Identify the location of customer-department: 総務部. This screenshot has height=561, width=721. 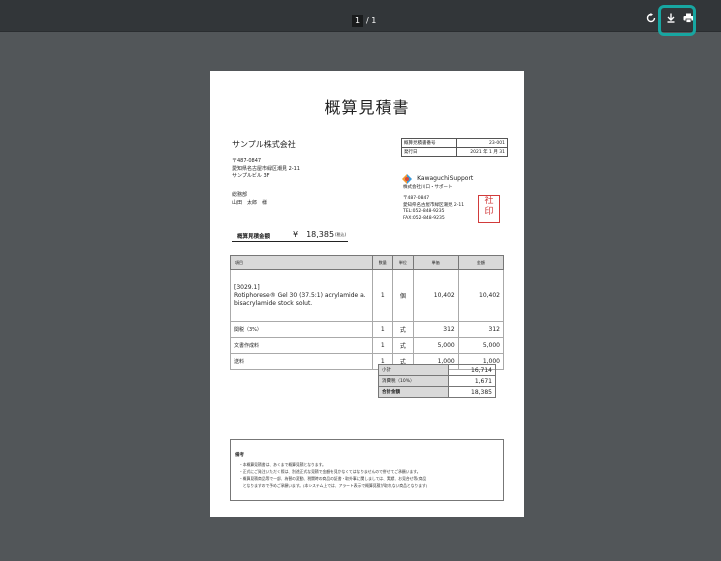
(240, 195).